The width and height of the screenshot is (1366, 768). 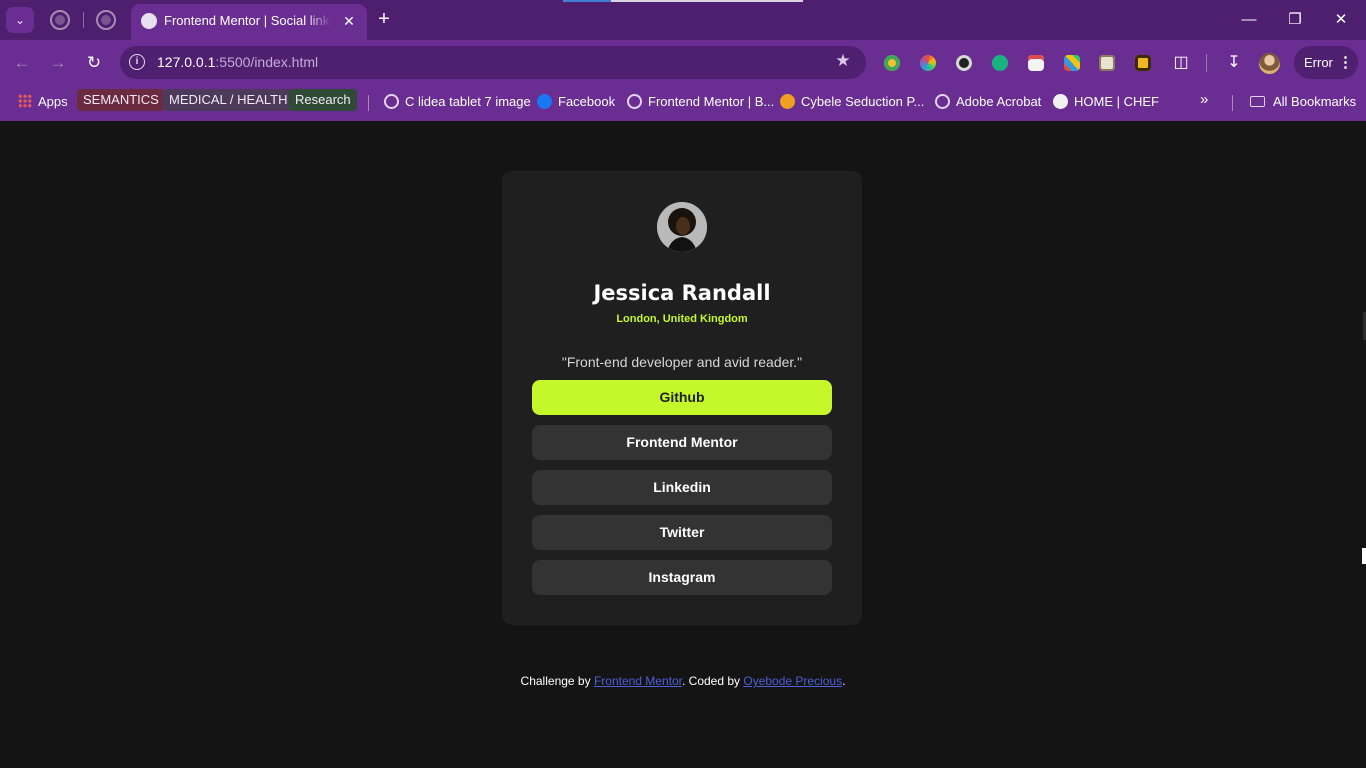 What do you see at coordinates (792, 681) in the screenshot?
I see `author-link: Oyebode Precious` at bounding box center [792, 681].